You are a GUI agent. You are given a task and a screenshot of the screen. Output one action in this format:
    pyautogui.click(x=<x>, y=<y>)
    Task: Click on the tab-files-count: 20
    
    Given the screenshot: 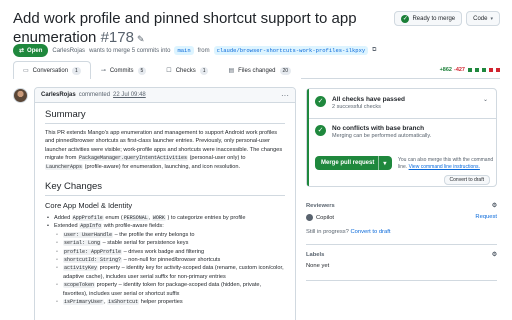 What is the action you would take?
    pyautogui.click(x=285, y=70)
    